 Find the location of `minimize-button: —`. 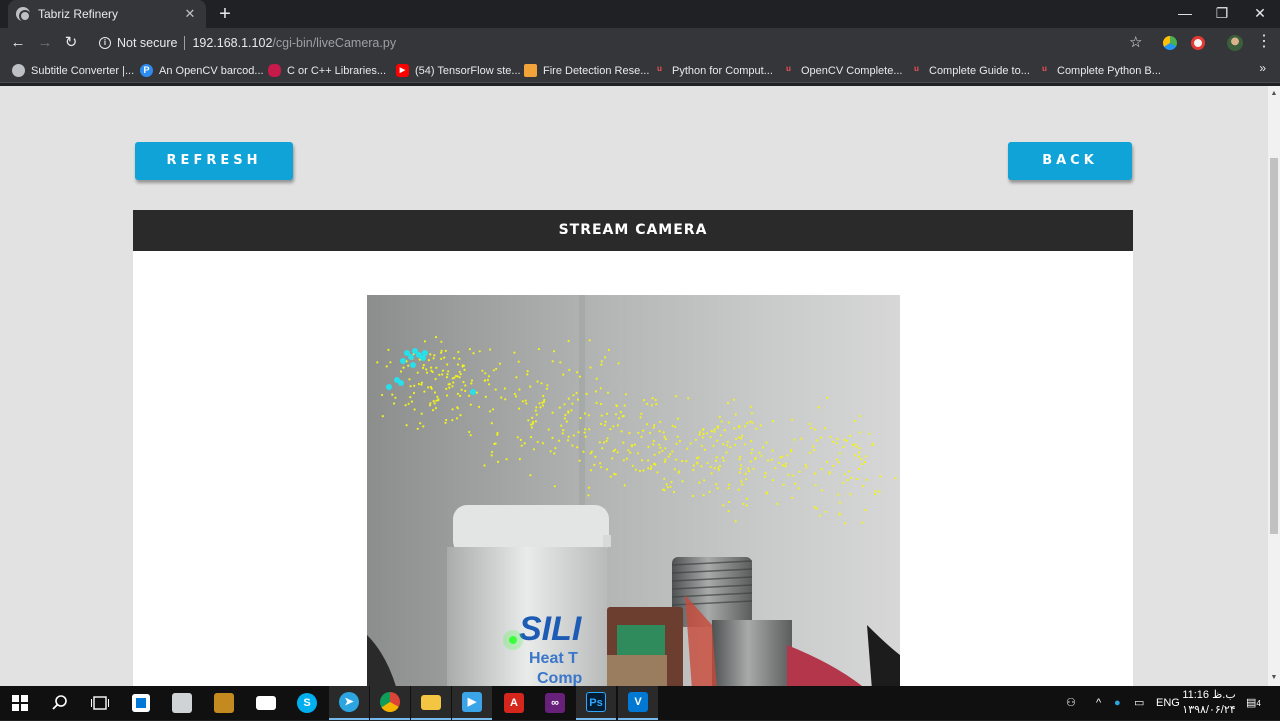

minimize-button: — is located at coordinates (1185, 14).